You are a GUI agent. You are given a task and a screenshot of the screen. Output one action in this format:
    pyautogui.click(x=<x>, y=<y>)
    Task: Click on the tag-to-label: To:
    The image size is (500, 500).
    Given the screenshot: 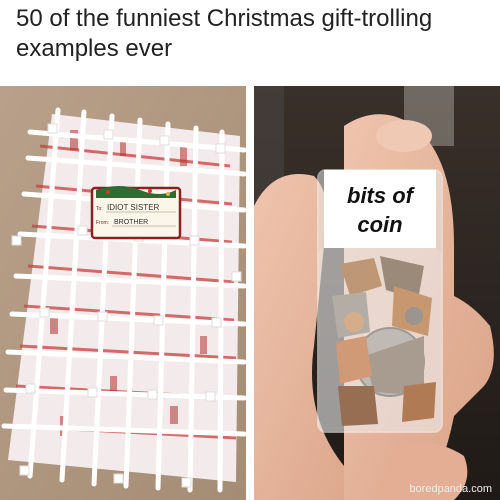 What is the action you would take?
    pyautogui.click(x=99, y=209)
    